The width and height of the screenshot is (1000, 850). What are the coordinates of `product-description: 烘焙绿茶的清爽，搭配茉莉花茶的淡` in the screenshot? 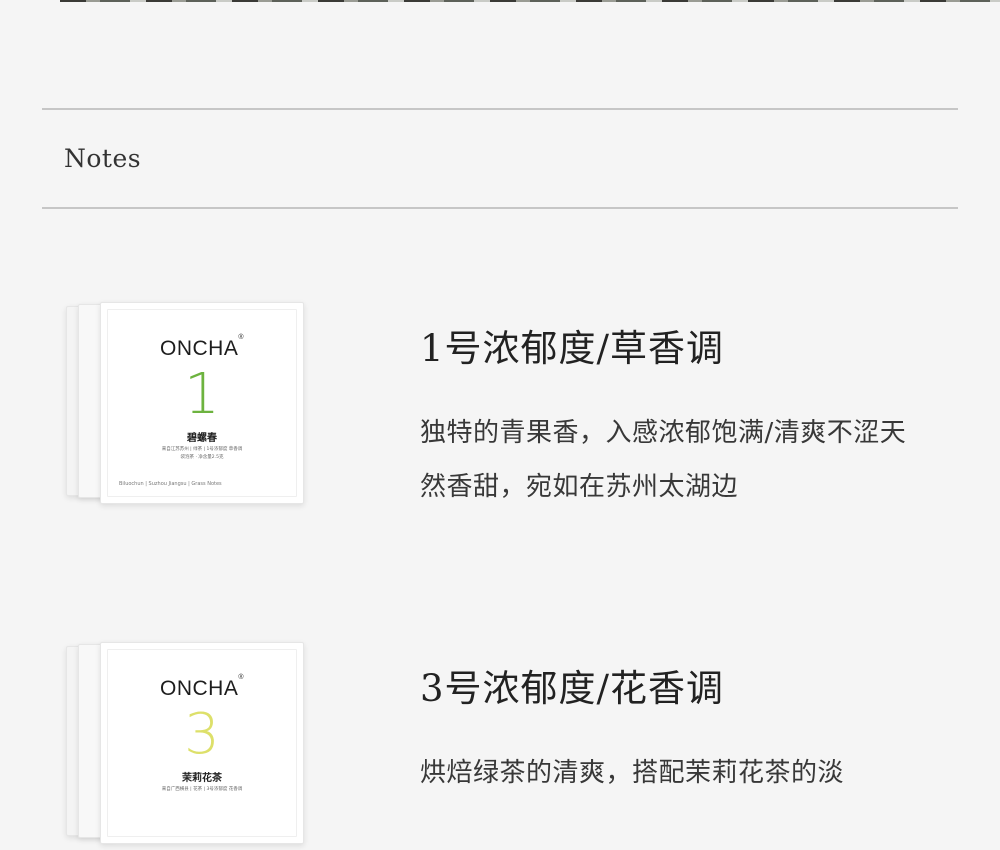 It's located at (632, 773).